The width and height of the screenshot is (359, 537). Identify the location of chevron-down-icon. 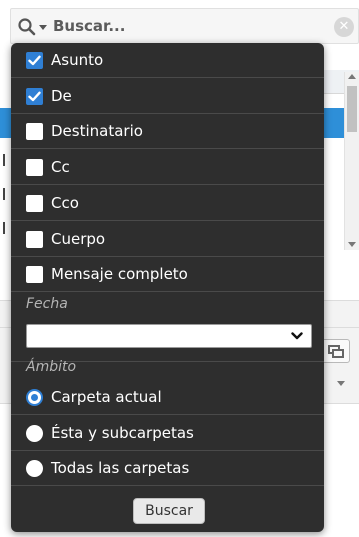
(297, 336).